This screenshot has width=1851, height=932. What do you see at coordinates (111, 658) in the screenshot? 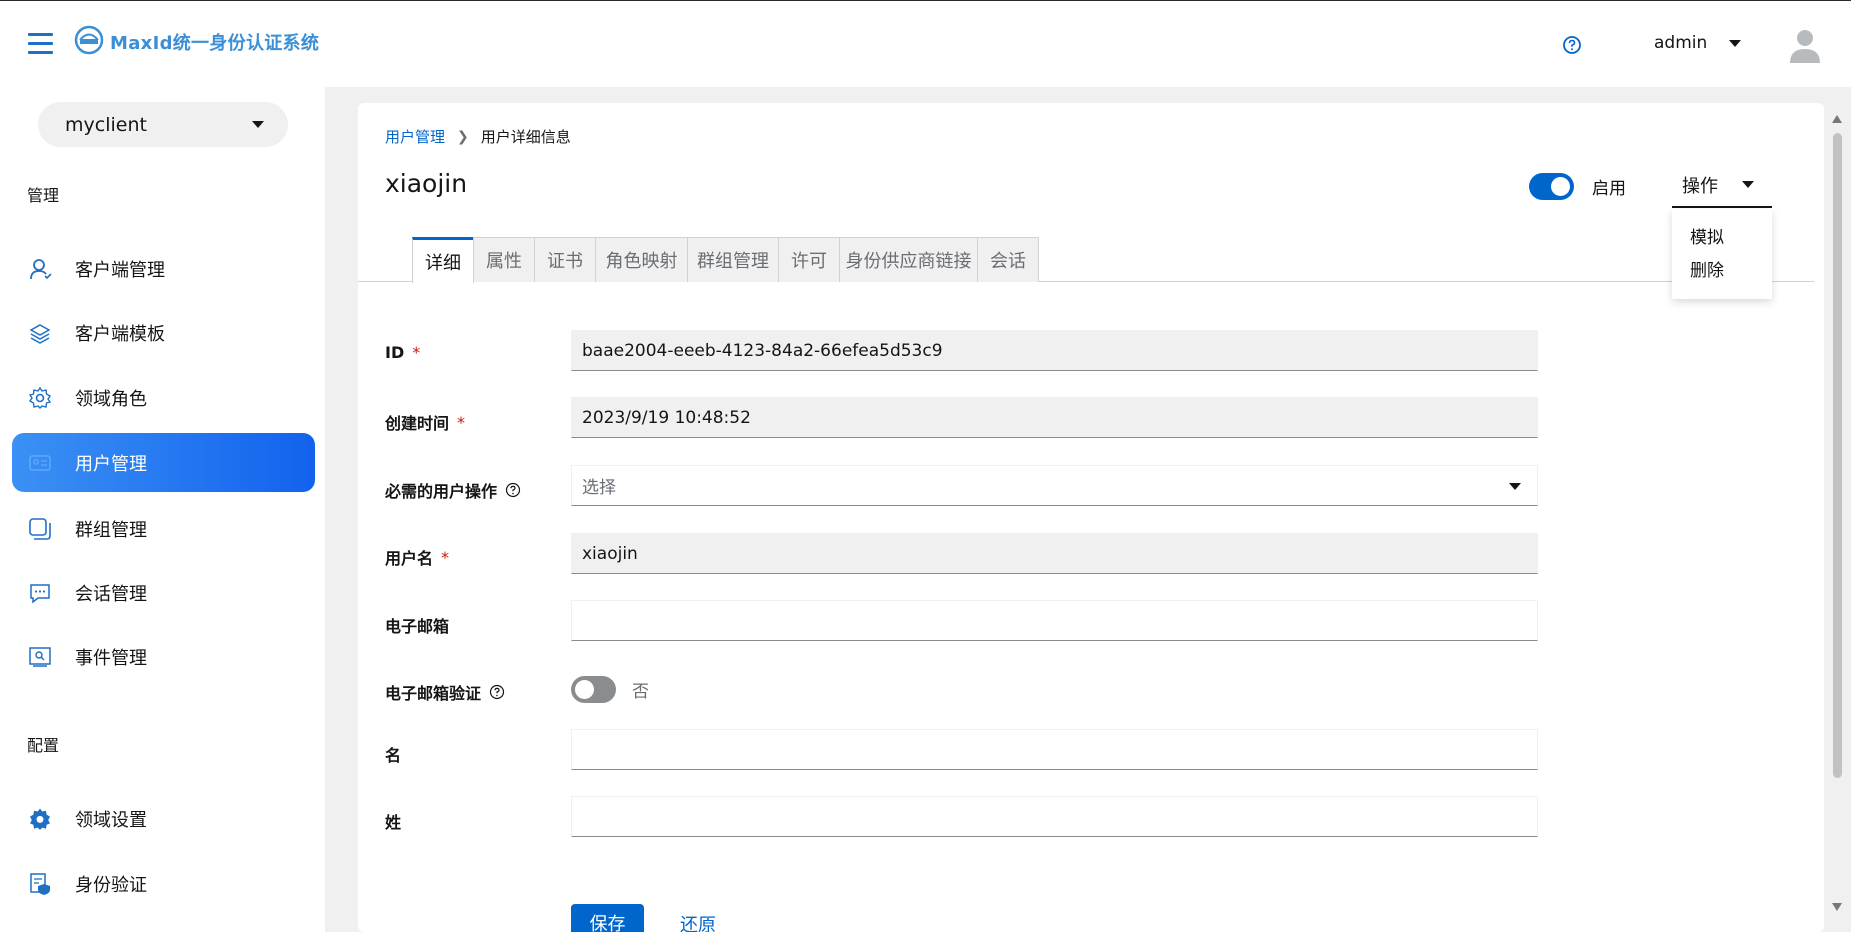
I see `sidebar-item-label: 事件管理` at bounding box center [111, 658].